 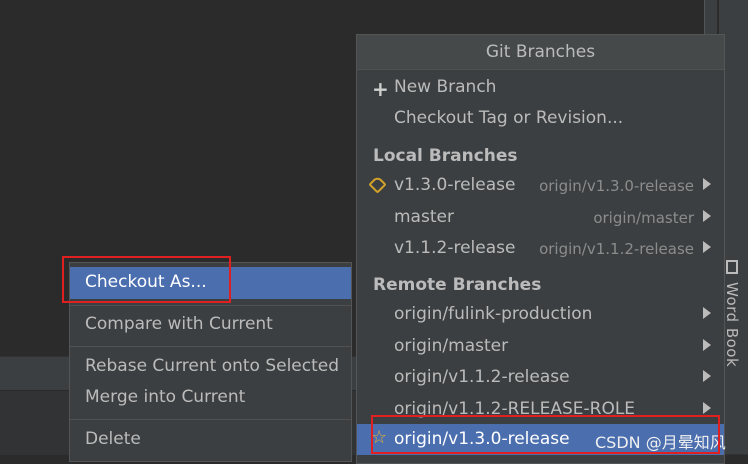 What do you see at coordinates (540, 377) in the screenshot?
I see `remote-branch-item: origin/v1.1.2-release` at bounding box center [540, 377].